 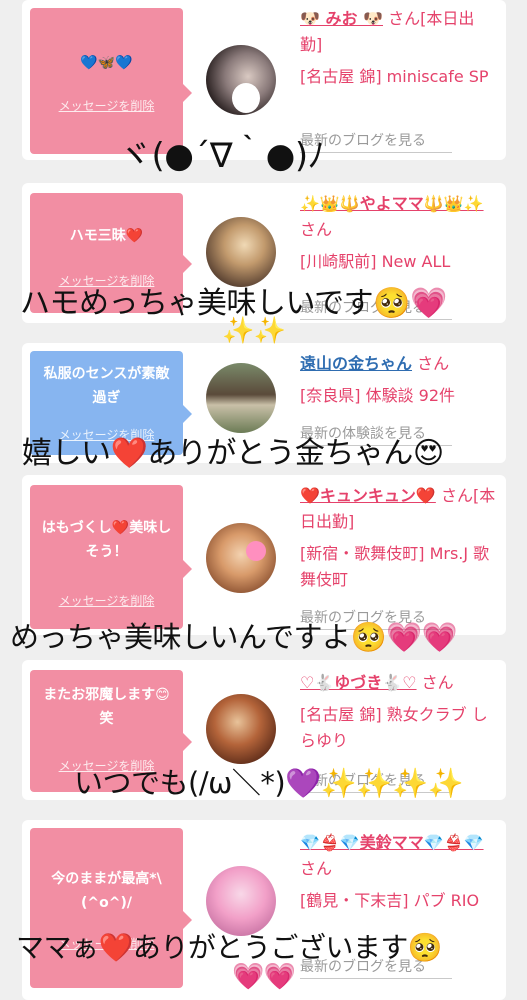 What do you see at coordinates (398, 538) in the screenshot?
I see `user-info: ❤️キュンキュン❤️ さん[本日出勤] [新宿・歌舞伎町] Mrs.J 歌舞伎町` at bounding box center [398, 538].